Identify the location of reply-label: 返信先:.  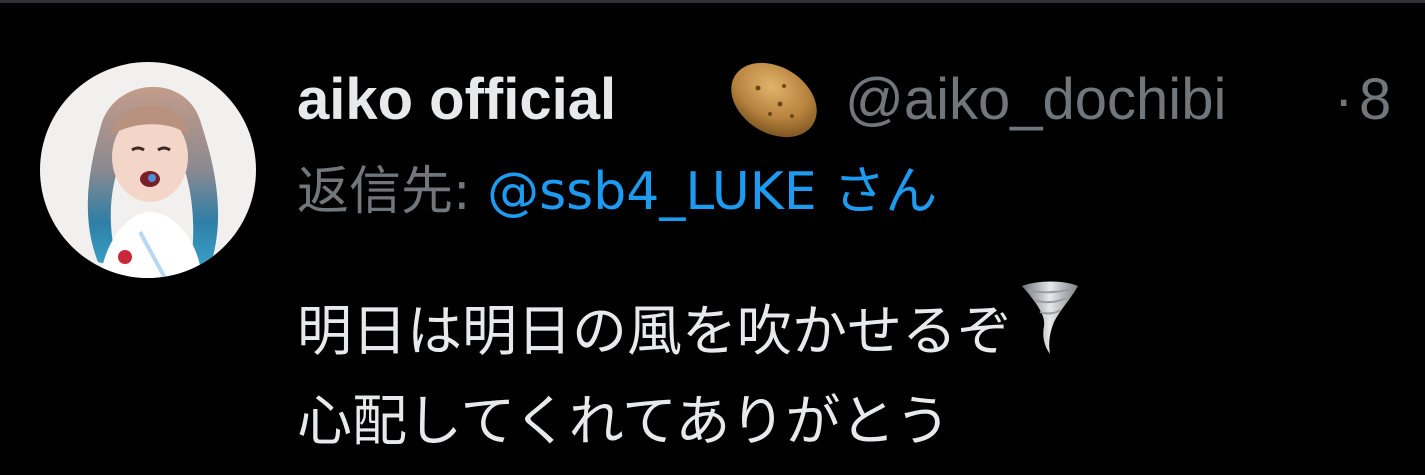
(392, 192).